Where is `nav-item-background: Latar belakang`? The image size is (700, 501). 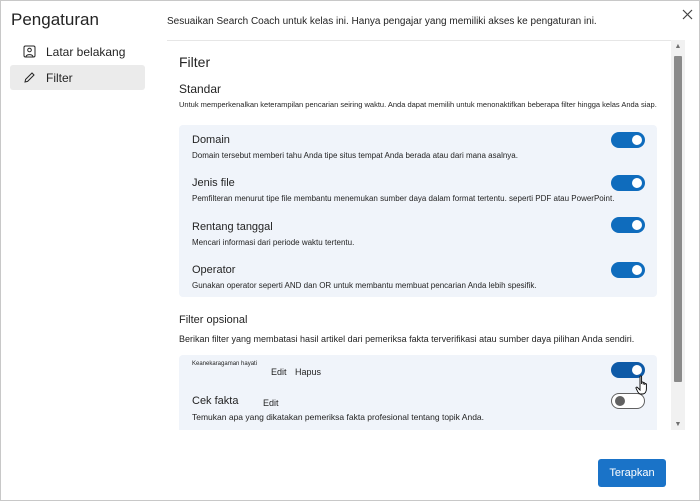 nav-item-background: Latar belakang is located at coordinates (77, 51).